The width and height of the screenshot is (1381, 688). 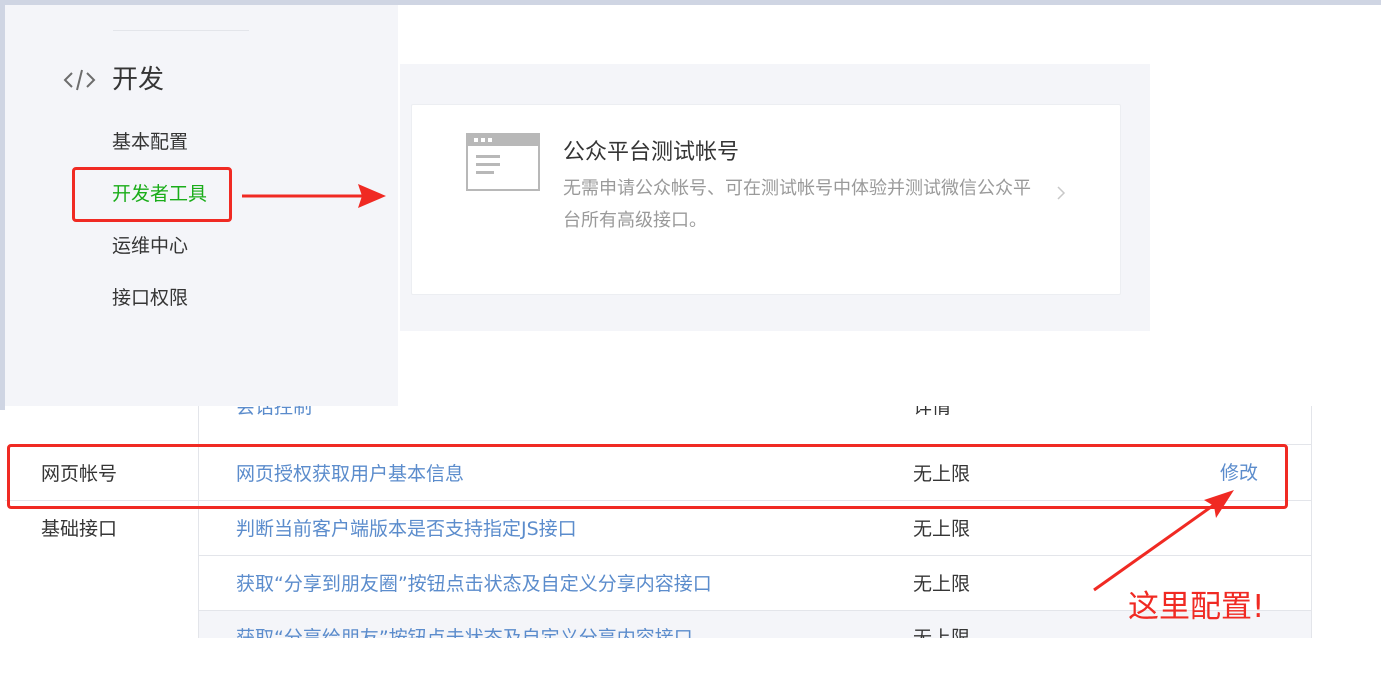 I want to click on table-row: 网页帐号 网页授权获取用户基本信息 无上限 修改, so click(x=658, y=472).